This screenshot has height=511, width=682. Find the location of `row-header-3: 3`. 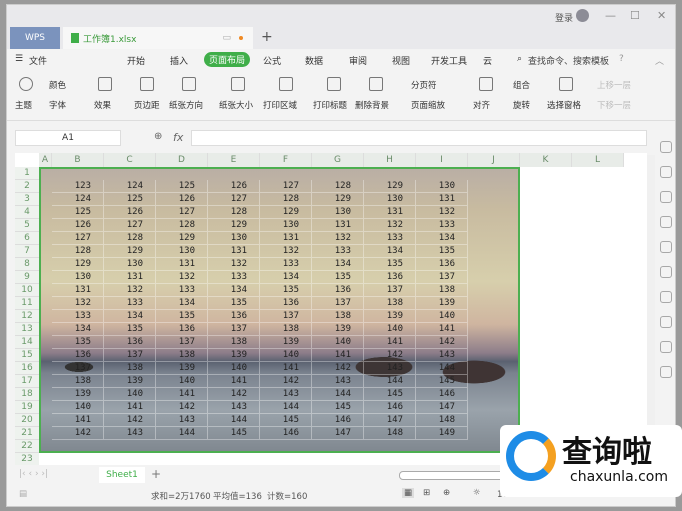

row-header-3: 3 is located at coordinates (27, 199).